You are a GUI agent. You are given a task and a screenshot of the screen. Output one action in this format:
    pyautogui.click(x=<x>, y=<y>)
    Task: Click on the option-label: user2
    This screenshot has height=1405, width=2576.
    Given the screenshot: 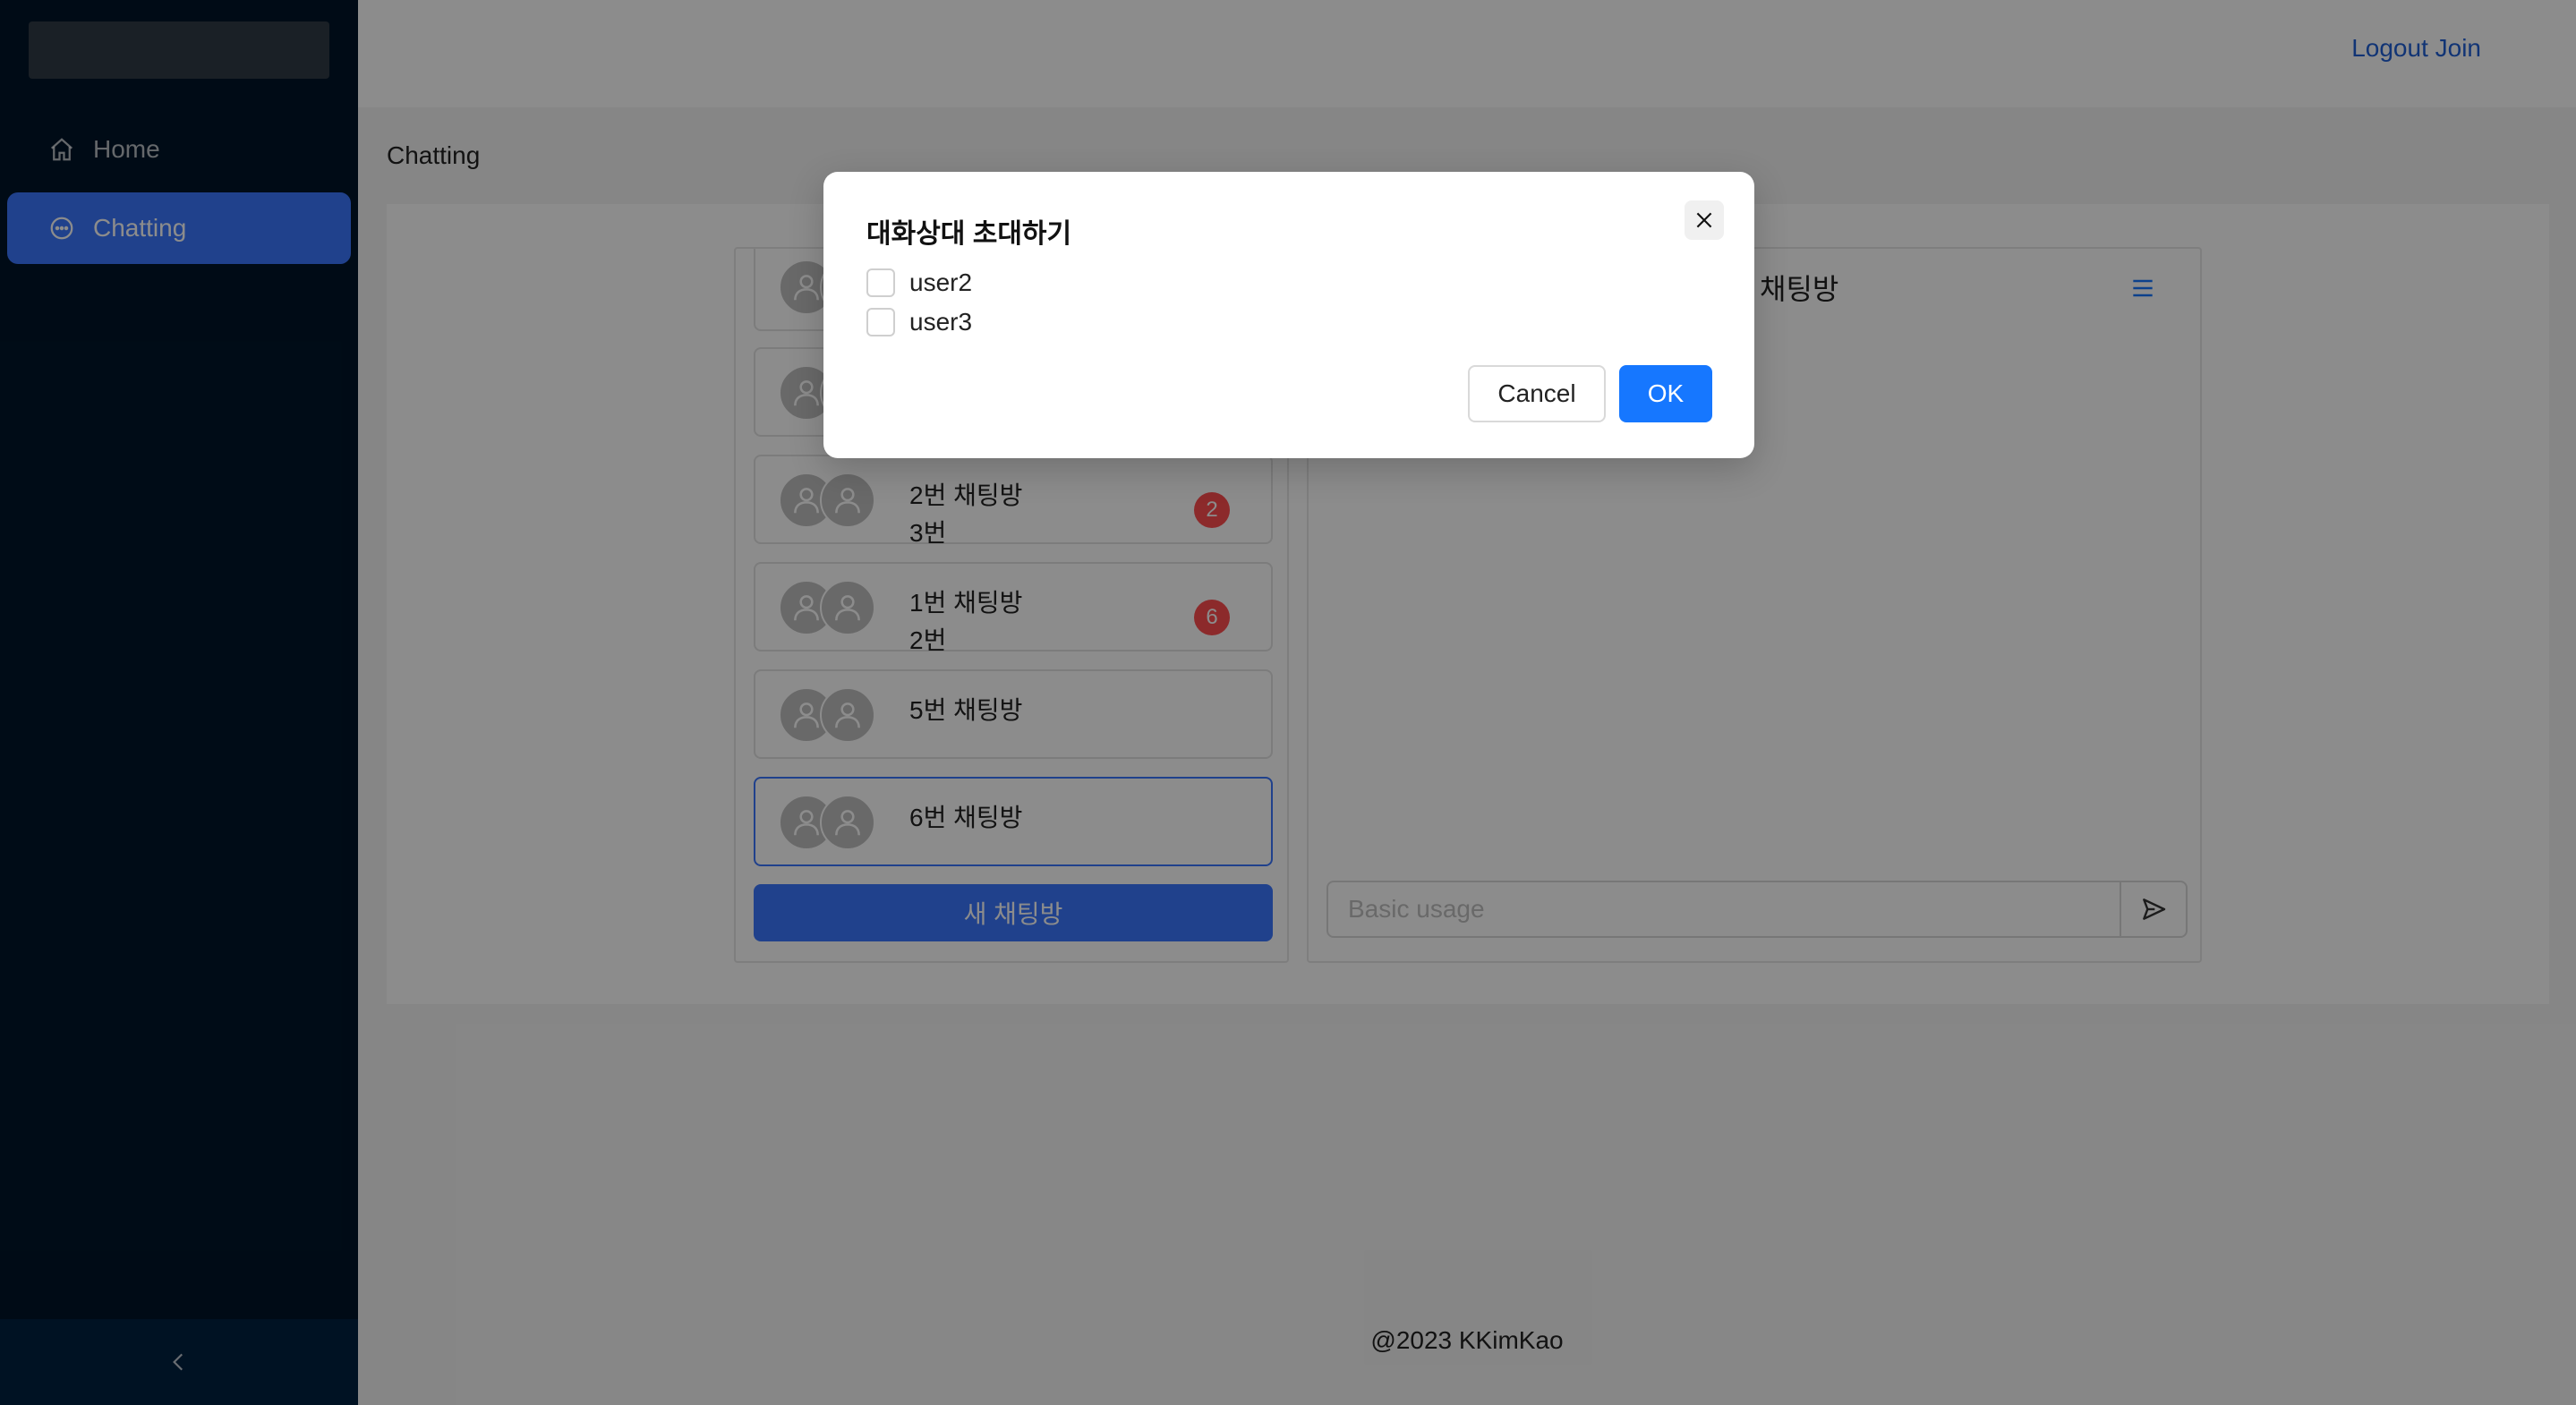 What is the action you would take?
    pyautogui.click(x=941, y=282)
    